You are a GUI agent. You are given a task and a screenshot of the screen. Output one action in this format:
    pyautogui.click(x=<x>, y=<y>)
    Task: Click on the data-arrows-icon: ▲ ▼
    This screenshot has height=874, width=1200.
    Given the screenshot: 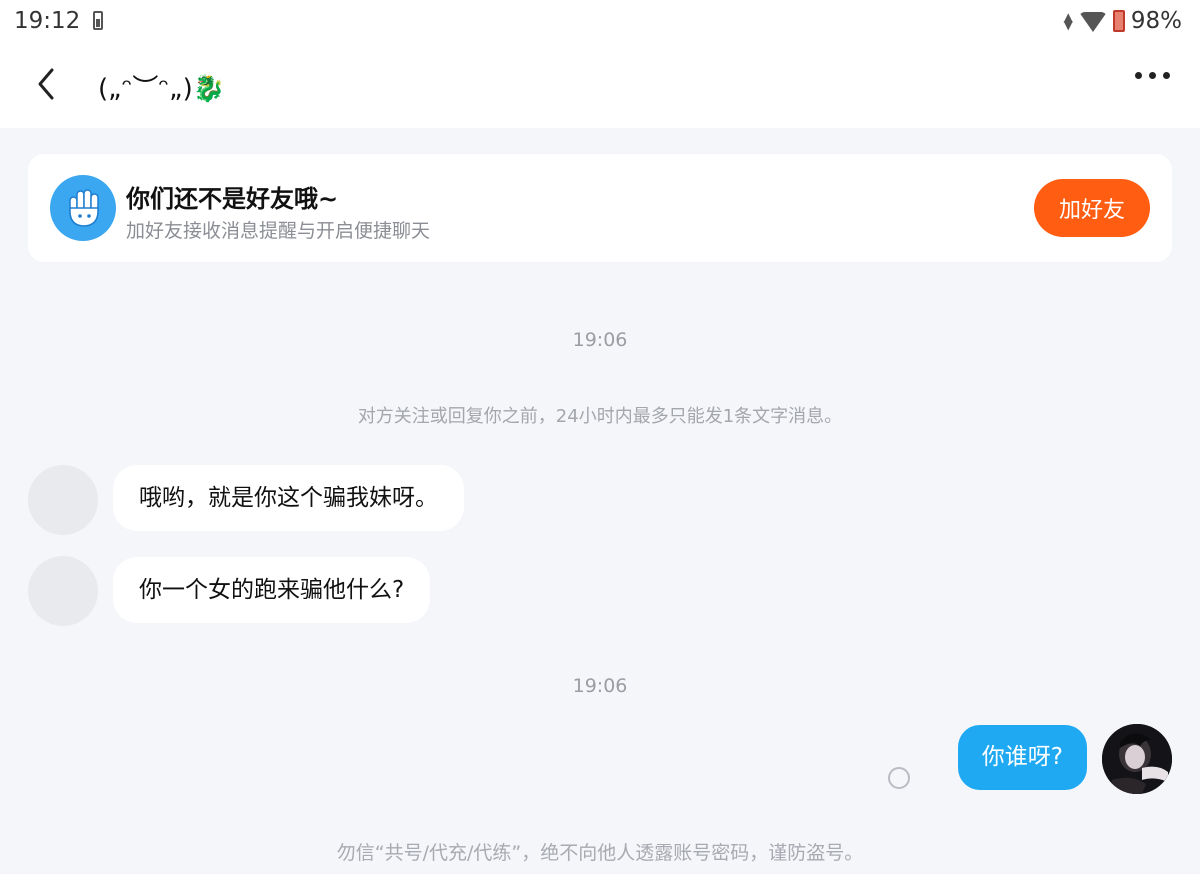 What is the action you would take?
    pyautogui.click(x=1068, y=21)
    